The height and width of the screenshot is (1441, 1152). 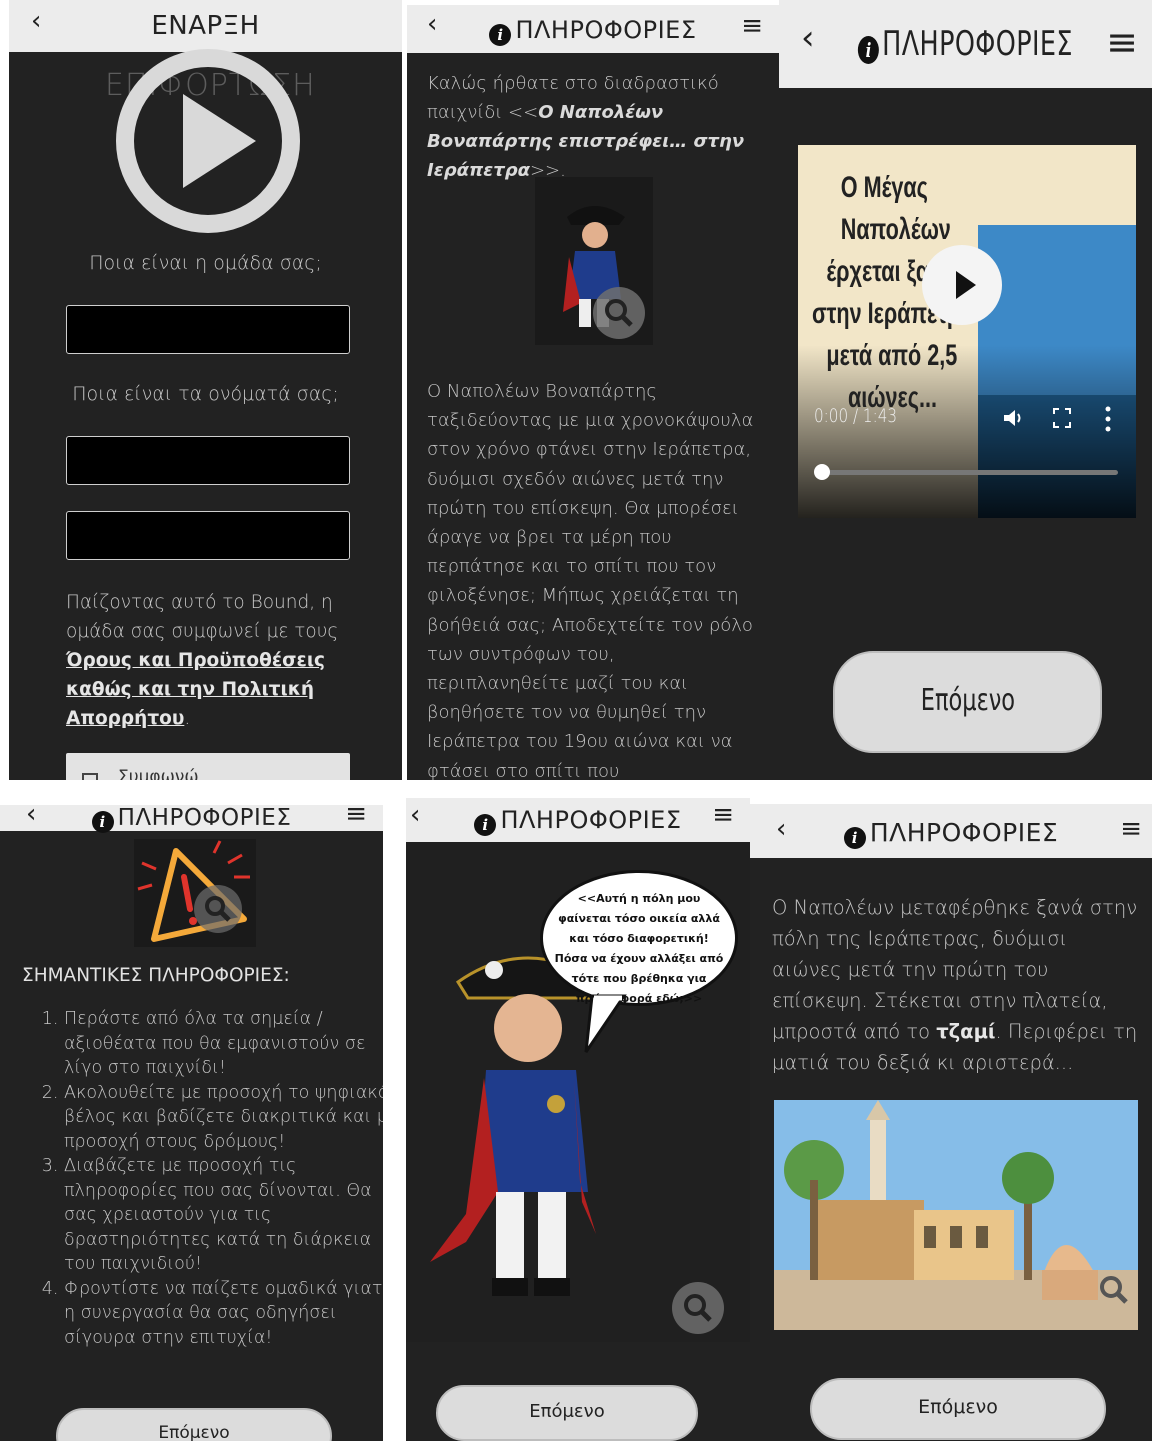 I want to click on team-name-input, so click(x=208, y=329).